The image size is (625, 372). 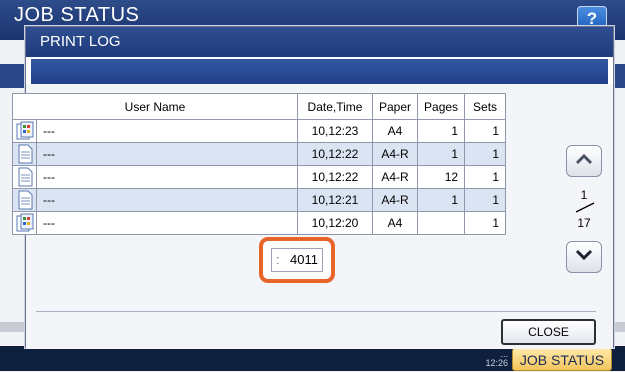 What do you see at coordinates (319, 42) in the screenshot?
I see `dialog-titlebar: PRINT LOG` at bounding box center [319, 42].